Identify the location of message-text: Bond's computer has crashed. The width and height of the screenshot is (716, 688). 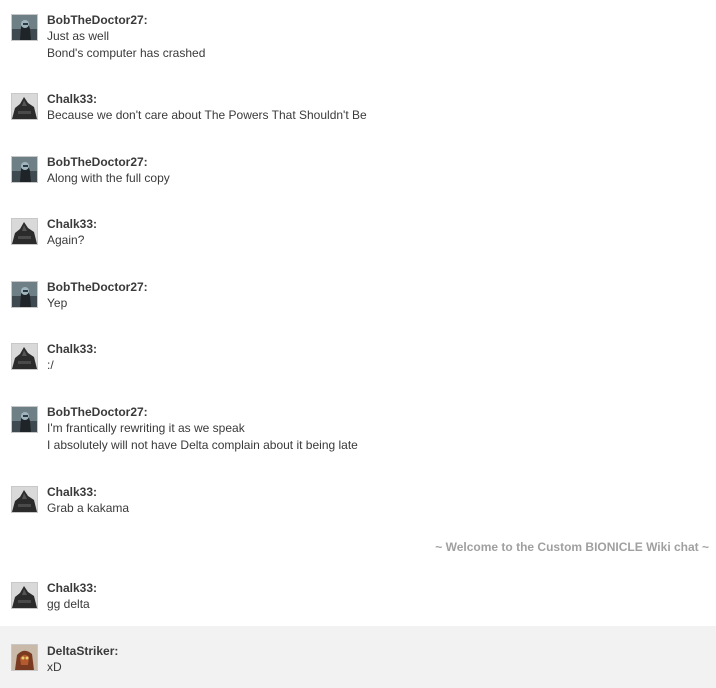
(126, 52).